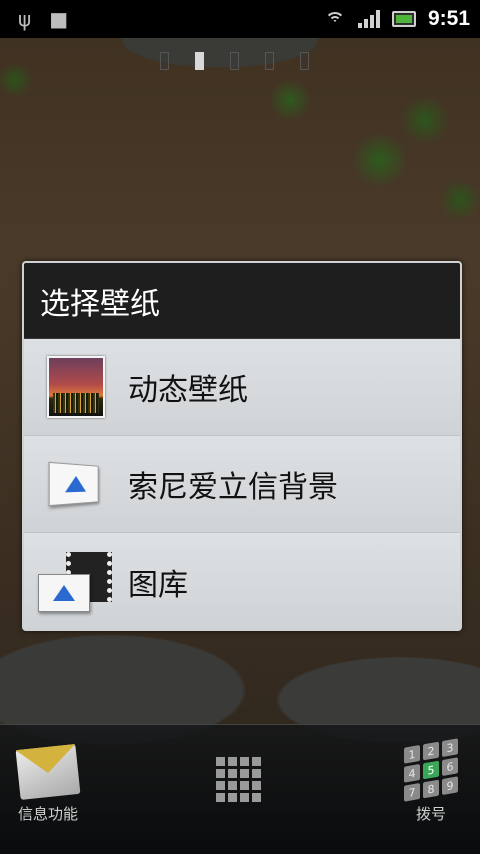 The width and height of the screenshot is (480, 854). Describe the element at coordinates (403, 19) in the screenshot. I see `battery-charging-icon` at that location.